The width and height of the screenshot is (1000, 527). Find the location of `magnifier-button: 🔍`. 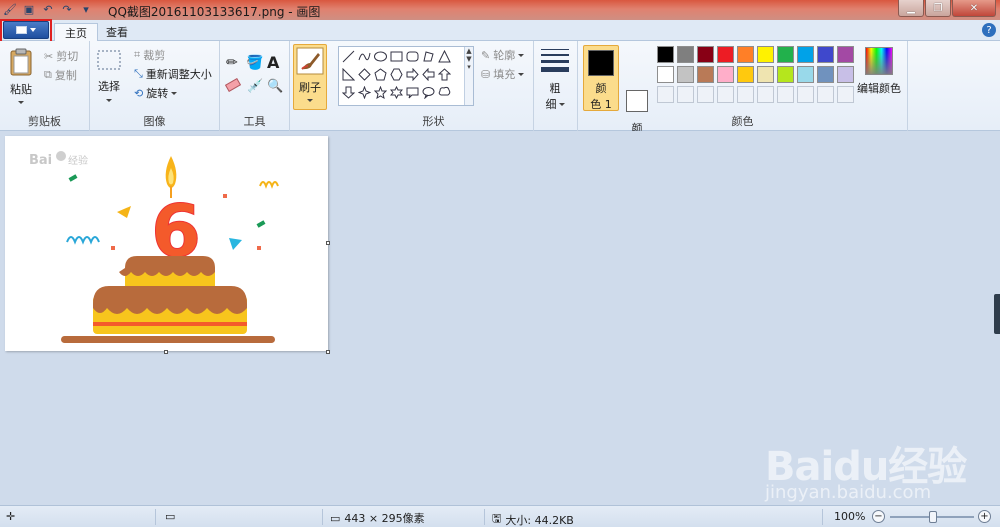

magnifier-button: 🔍 is located at coordinates (275, 86).